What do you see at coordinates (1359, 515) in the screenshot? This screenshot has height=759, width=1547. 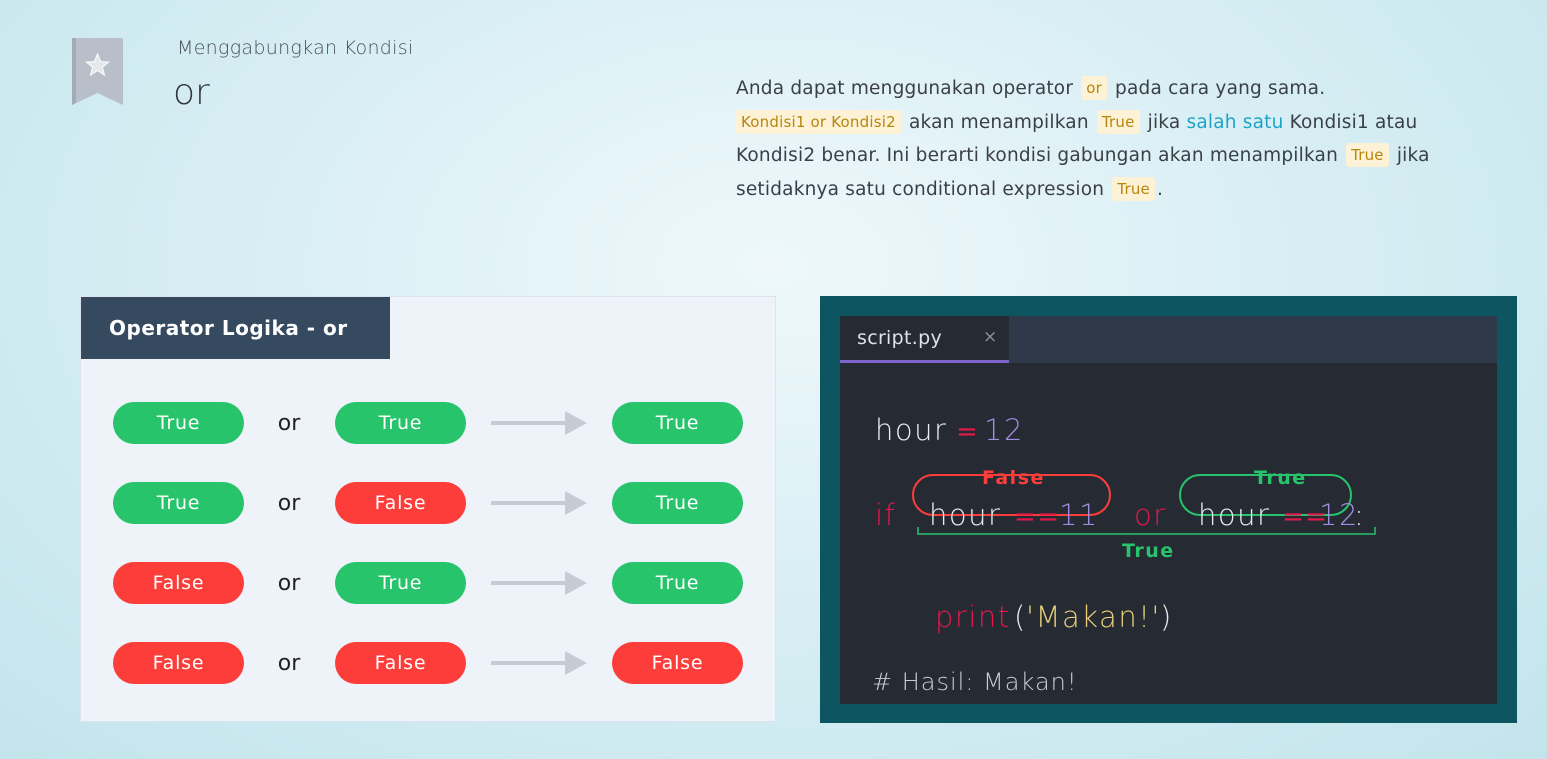 I see `code-colon: :` at bounding box center [1359, 515].